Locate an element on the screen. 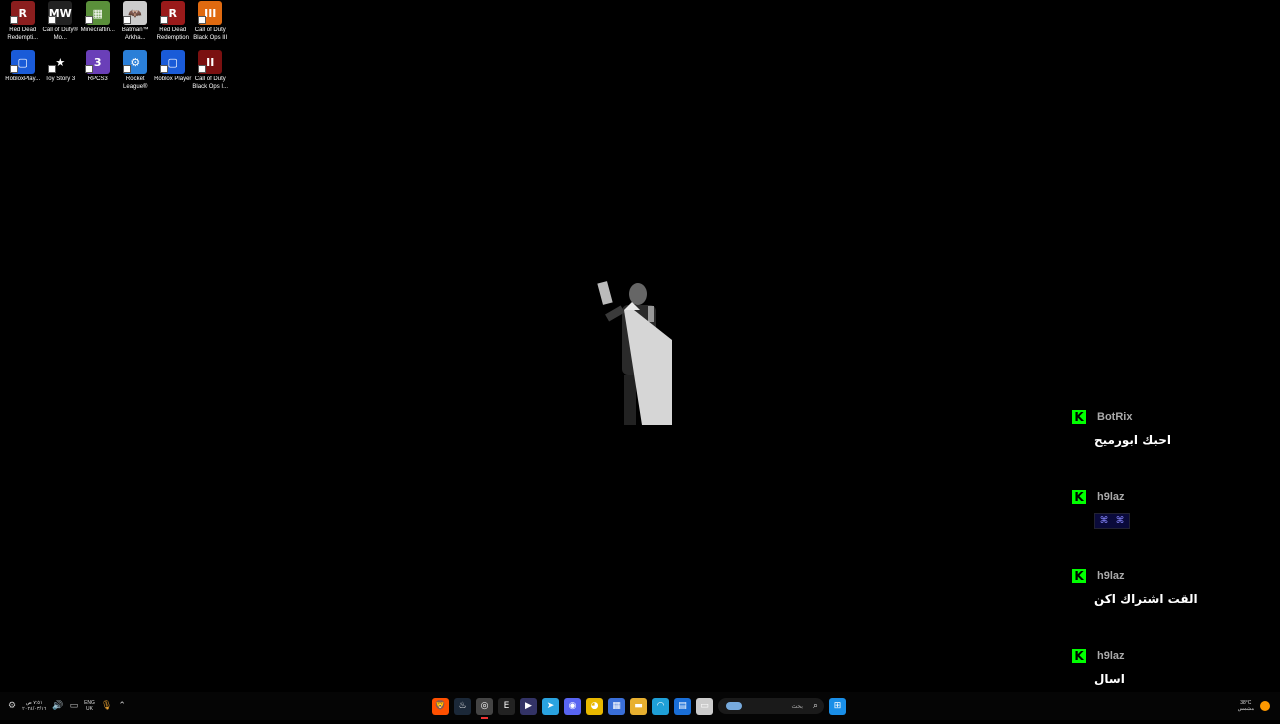 This screenshot has height=724, width=1280. performer-image is located at coordinates (634, 353).